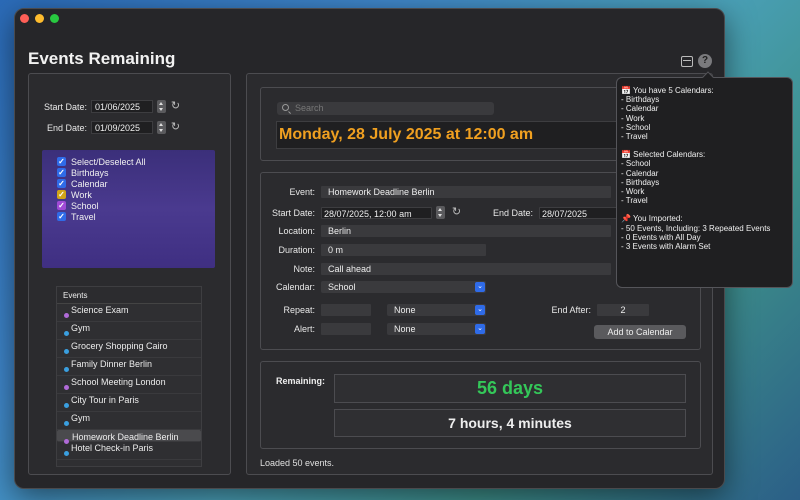 The height and width of the screenshot is (500, 800). What do you see at coordinates (687, 61) in the screenshot?
I see `window-icon` at bounding box center [687, 61].